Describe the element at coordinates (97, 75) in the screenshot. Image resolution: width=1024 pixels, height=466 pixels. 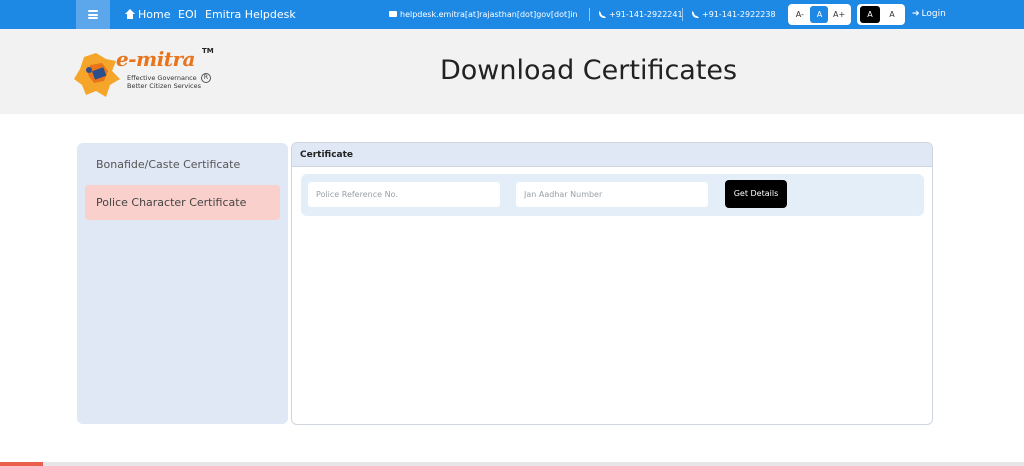
I see `emitra-emblem-icon` at that location.